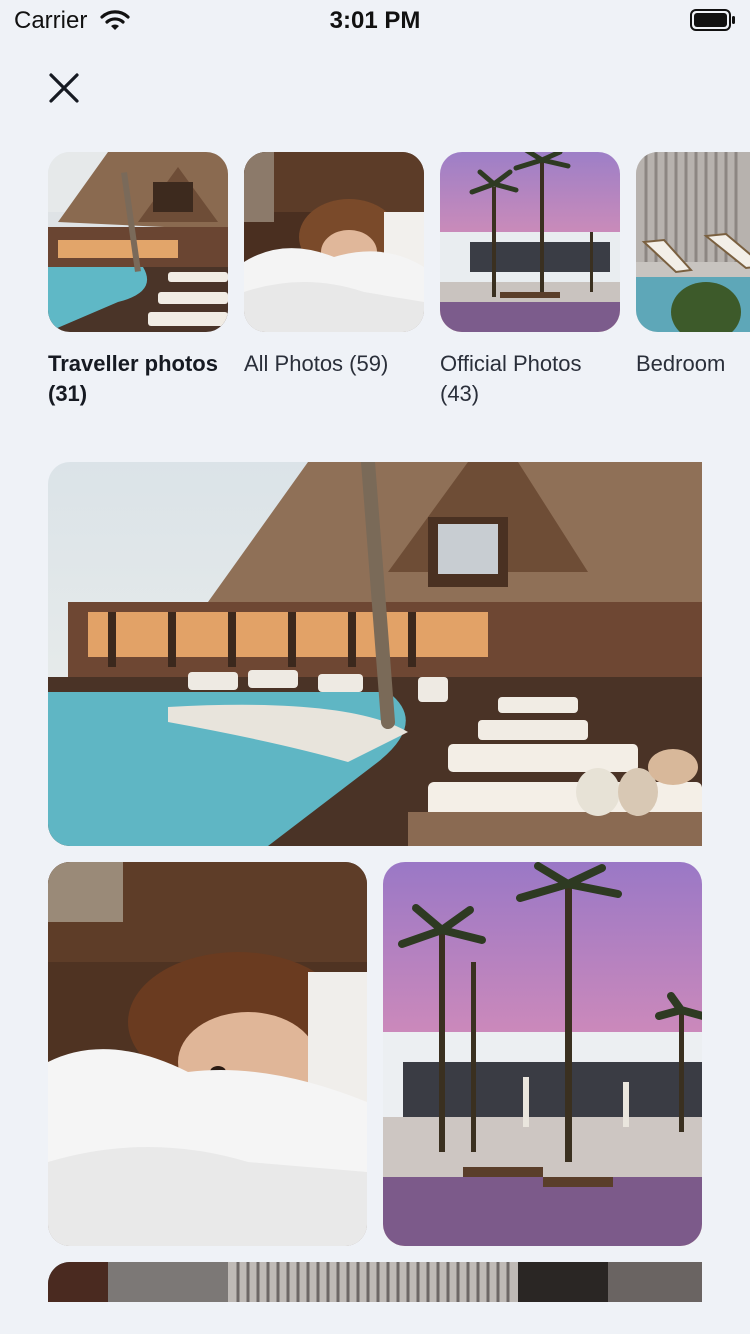 This screenshot has height=1334, width=750. Describe the element at coordinates (542, 1054) in the screenshot. I see `photo-palms-sunset` at that location.